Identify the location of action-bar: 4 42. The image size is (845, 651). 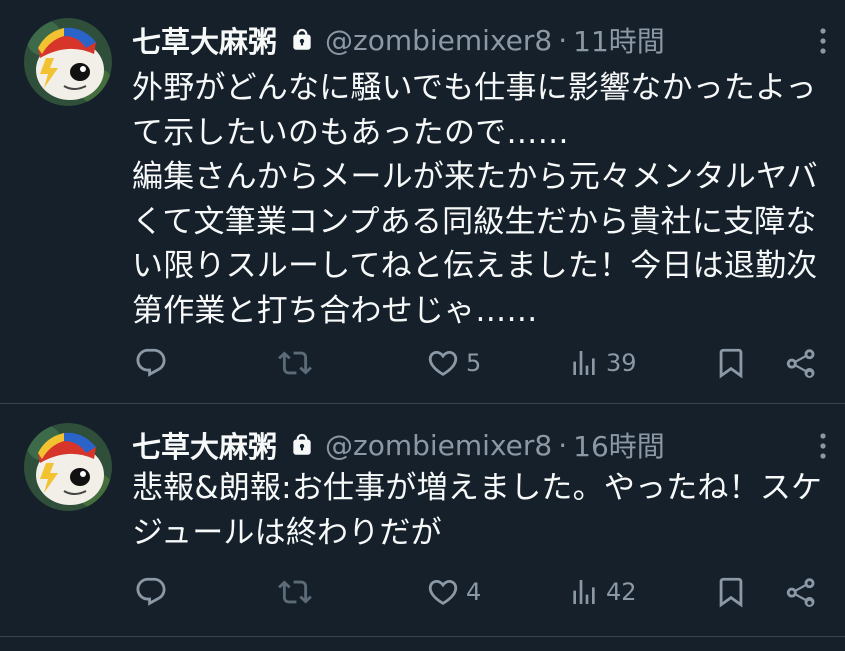
(422, 592).